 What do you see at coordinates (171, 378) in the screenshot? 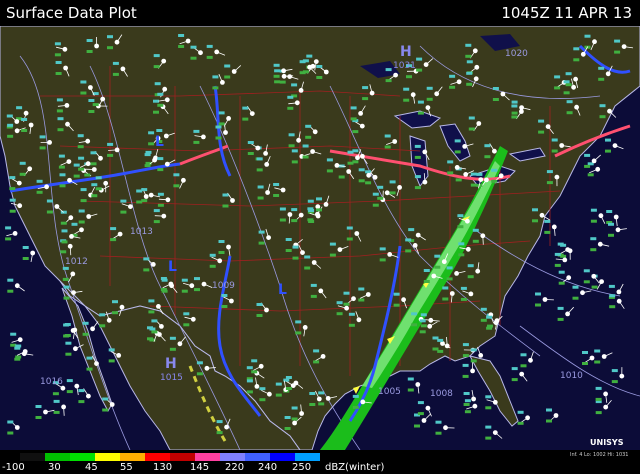
I see `high-center-mex-value: 1015` at bounding box center [171, 378].